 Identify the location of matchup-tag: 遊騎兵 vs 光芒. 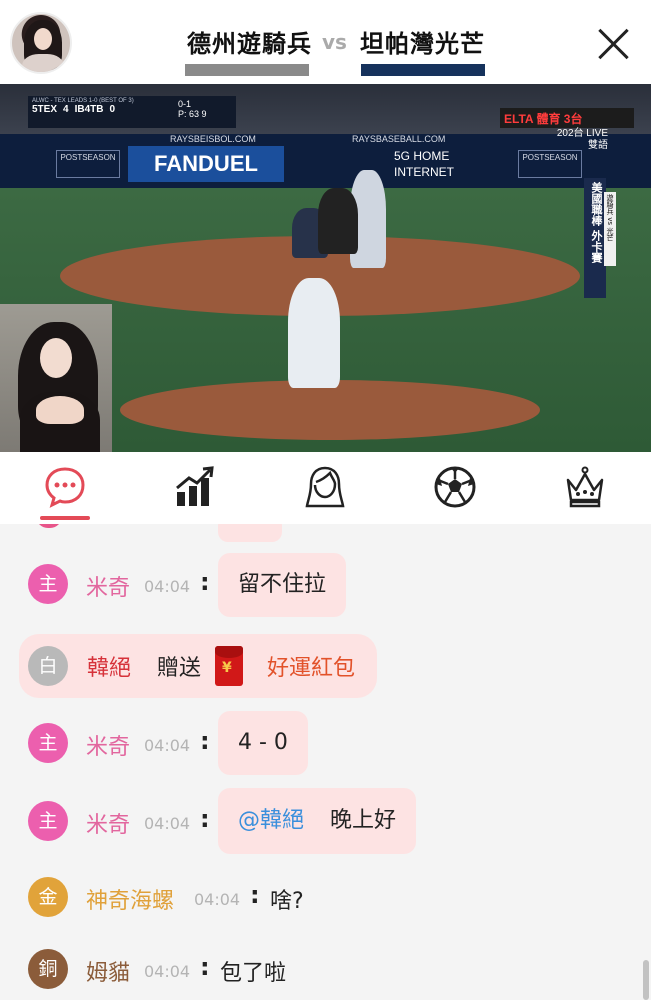
(610, 229).